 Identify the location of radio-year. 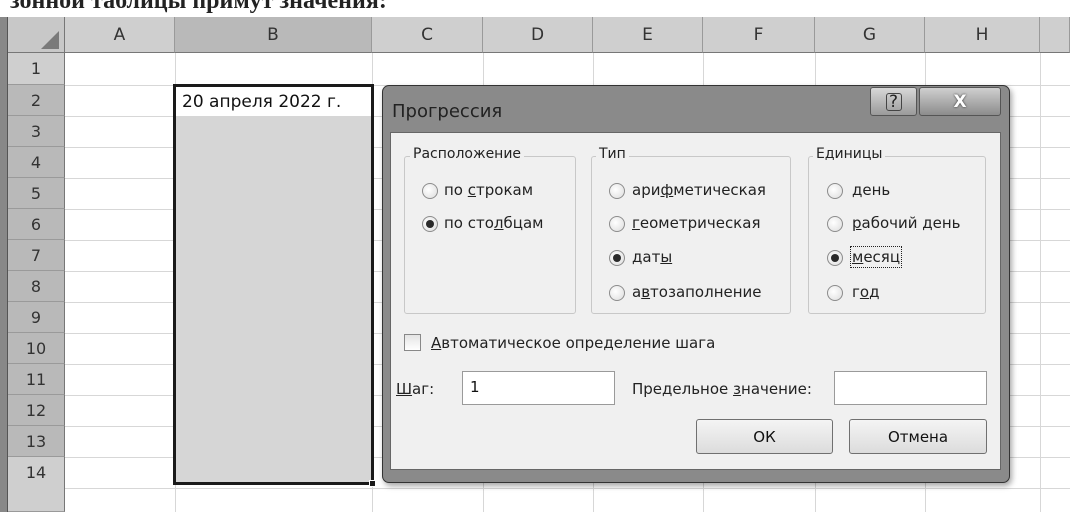
(835, 293).